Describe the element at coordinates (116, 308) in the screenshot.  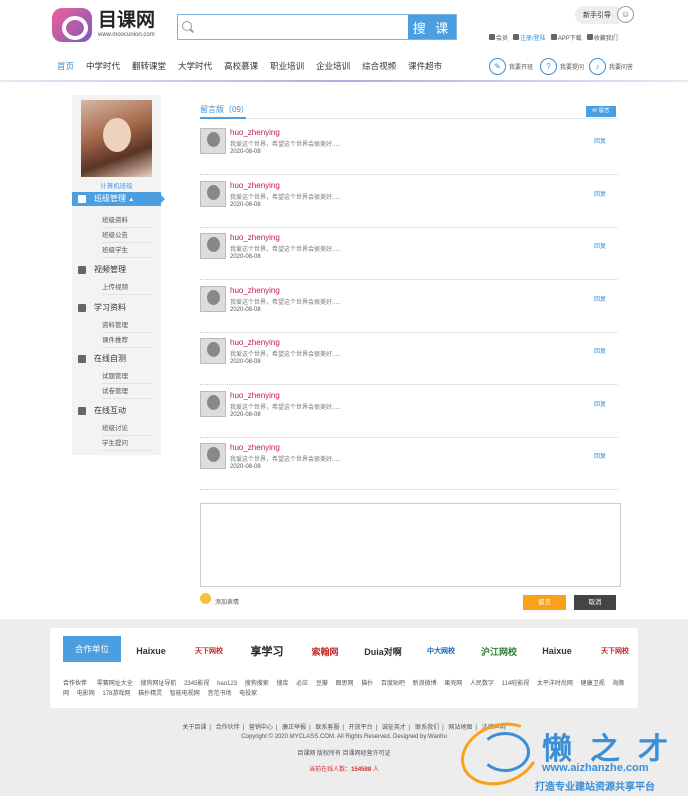
I see `sidebar-section-materials: 学习资料` at that location.